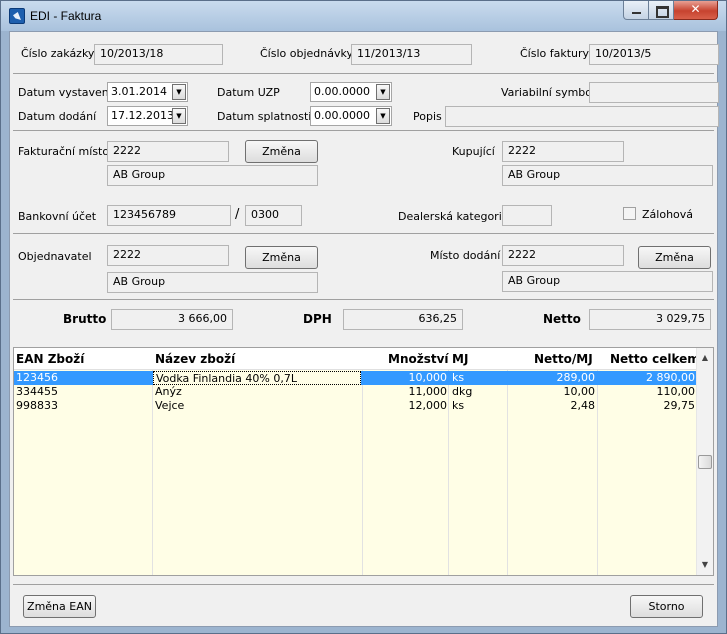 The width and height of the screenshot is (727, 634). Describe the element at coordinates (169, 215) in the screenshot. I see `bankovni-ucet-number-field: 123456789` at that location.